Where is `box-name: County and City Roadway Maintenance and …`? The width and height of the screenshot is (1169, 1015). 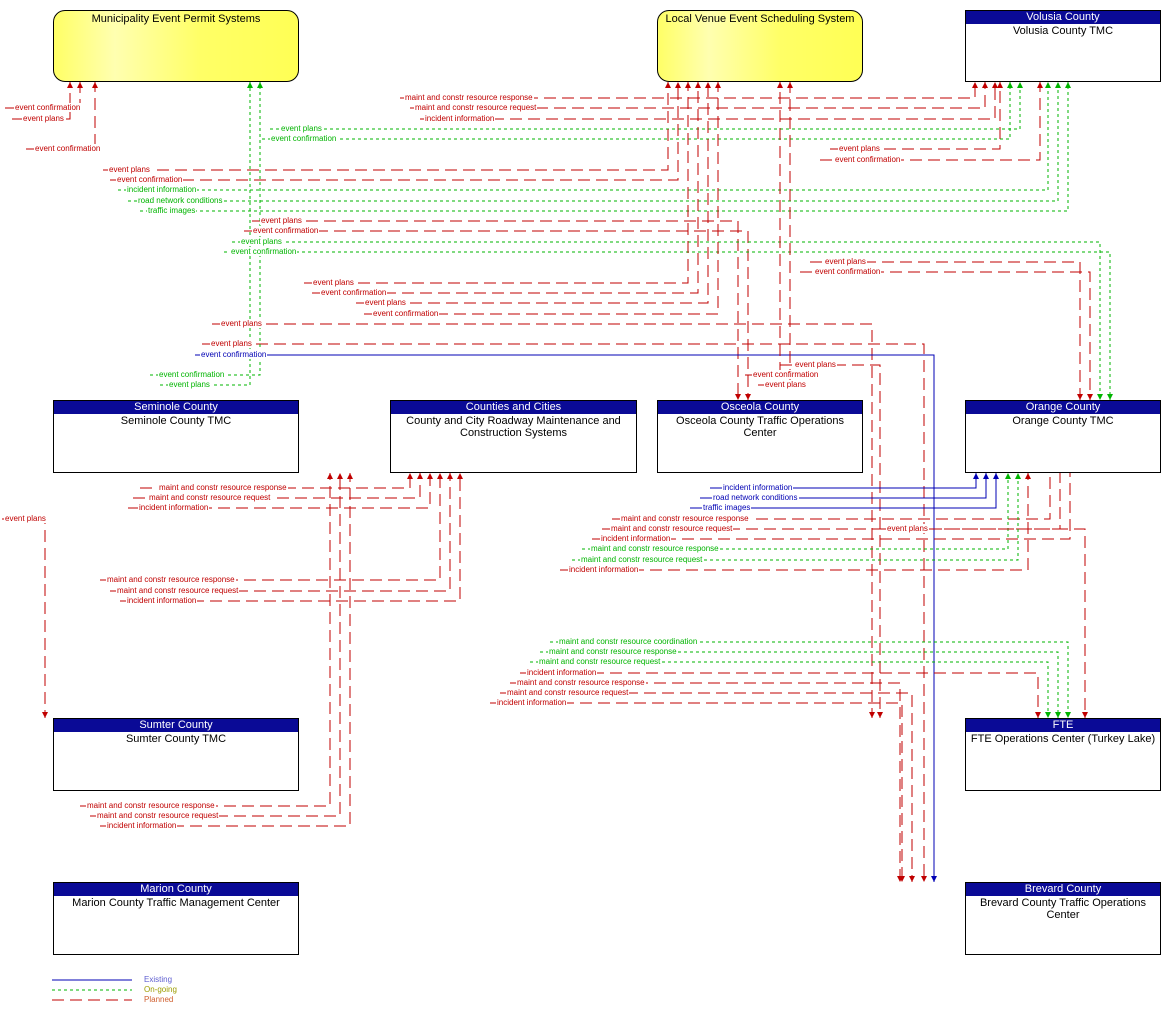
box-name: County and City Roadway Maintenance and … is located at coordinates (513, 427).